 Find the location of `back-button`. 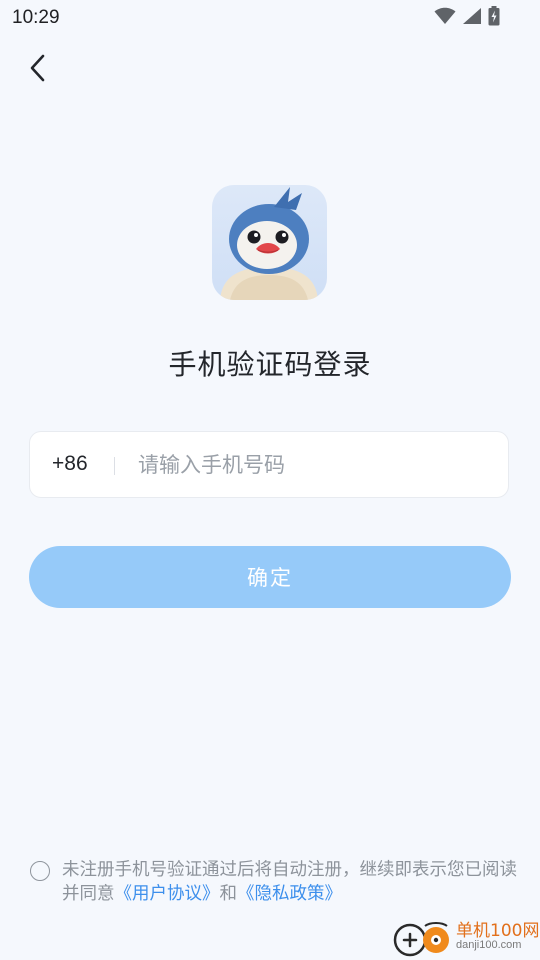

back-button is located at coordinates (38, 68).